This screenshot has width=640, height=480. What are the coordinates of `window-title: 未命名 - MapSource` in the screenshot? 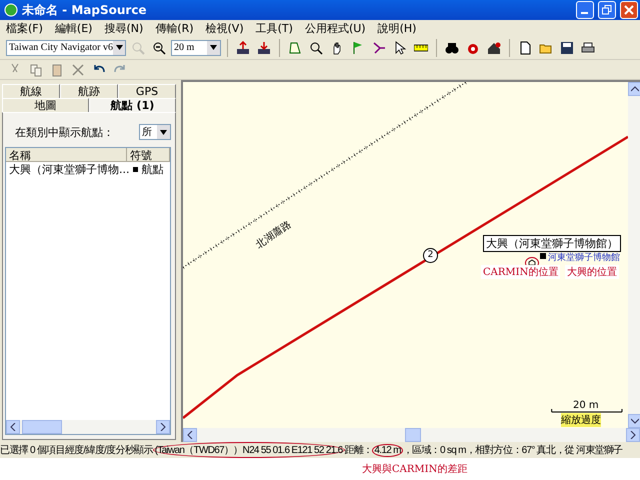 It's located at (85, 10).